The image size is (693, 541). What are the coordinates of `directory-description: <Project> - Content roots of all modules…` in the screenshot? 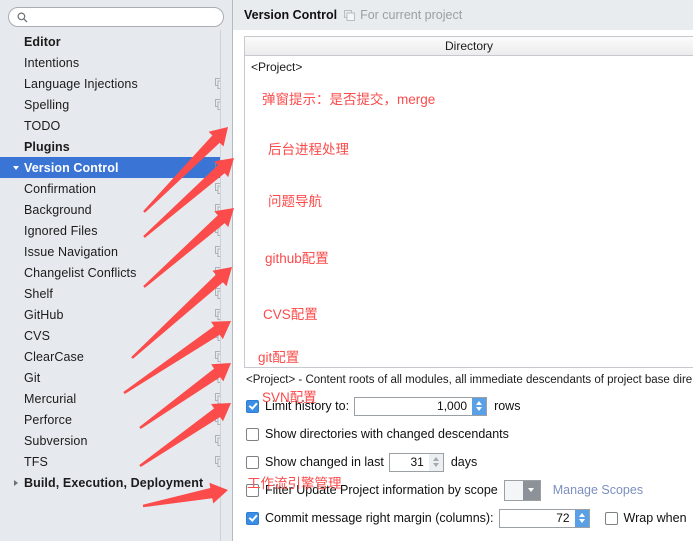 It's located at (469, 380).